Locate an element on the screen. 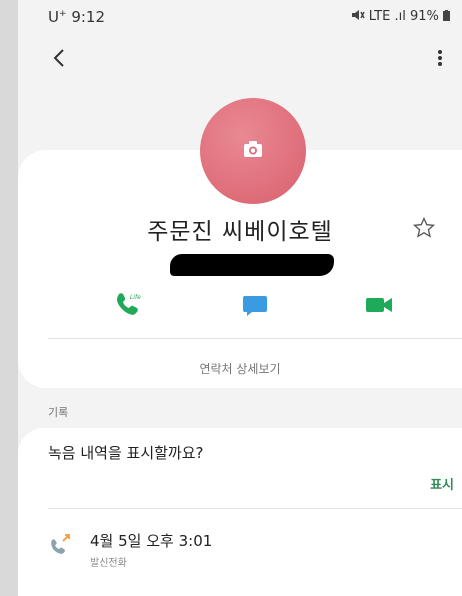 This screenshot has width=462, height=596. video-camera-icon is located at coordinates (379, 305).